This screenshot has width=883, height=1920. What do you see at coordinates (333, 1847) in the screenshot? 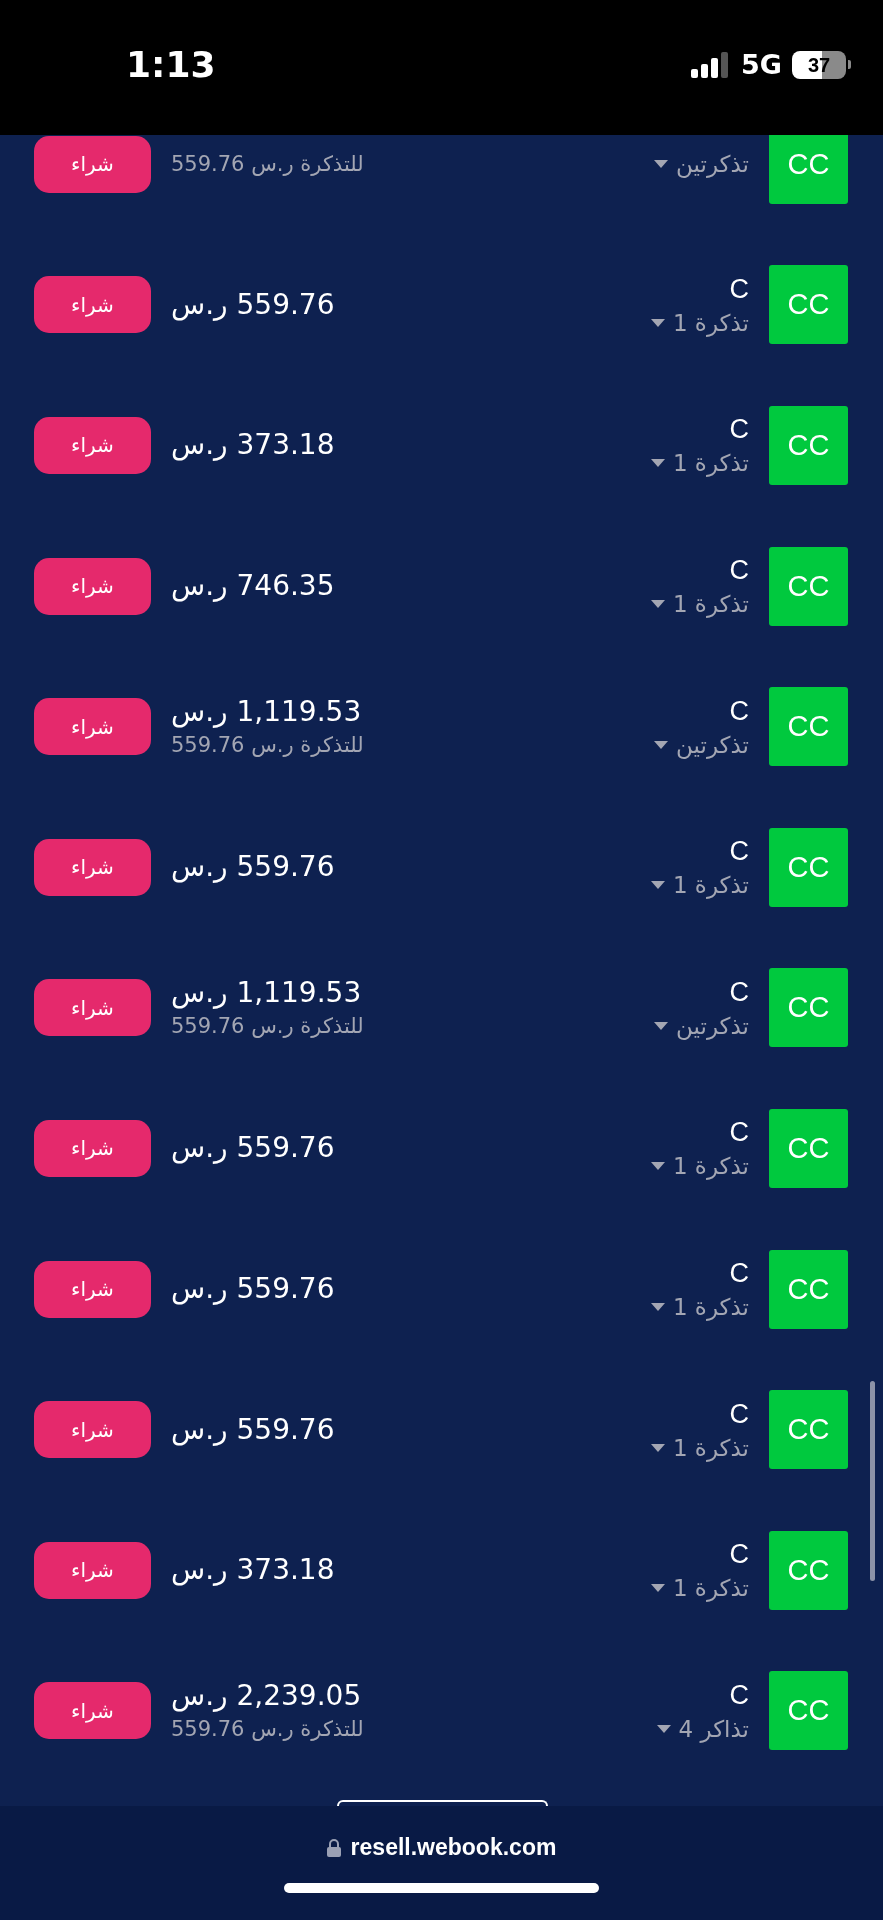
I see `lock-icon` at bounding box center [333, 1847].